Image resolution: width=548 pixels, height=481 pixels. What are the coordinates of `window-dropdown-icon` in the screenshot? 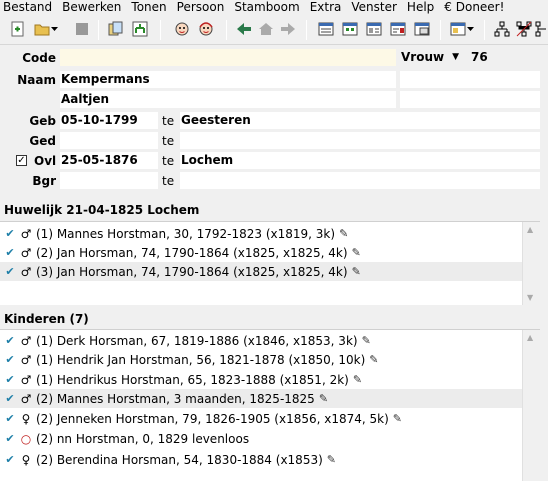 It's located at (458, 29).